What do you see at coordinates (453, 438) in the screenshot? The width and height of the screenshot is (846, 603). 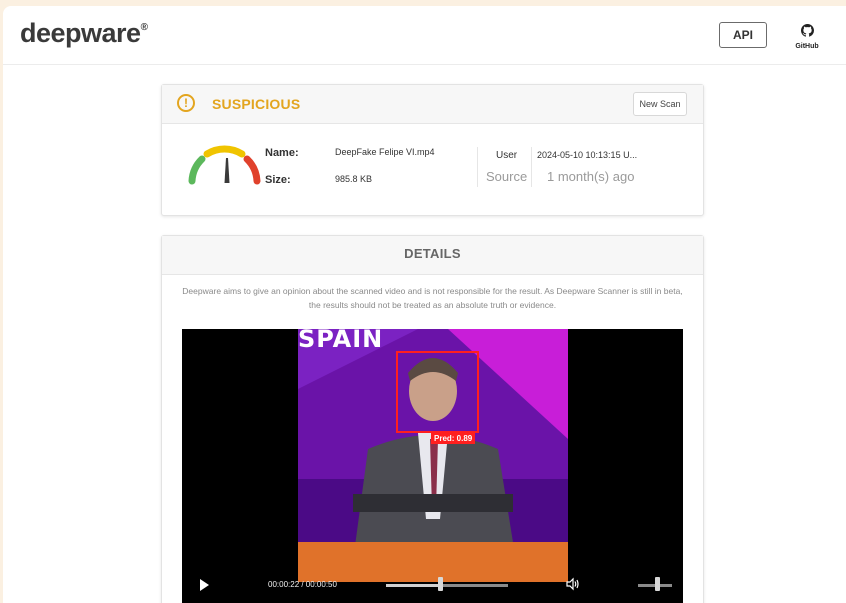 I see `prediction-label: Pred: 0.89` at bounding box center [453, 438].